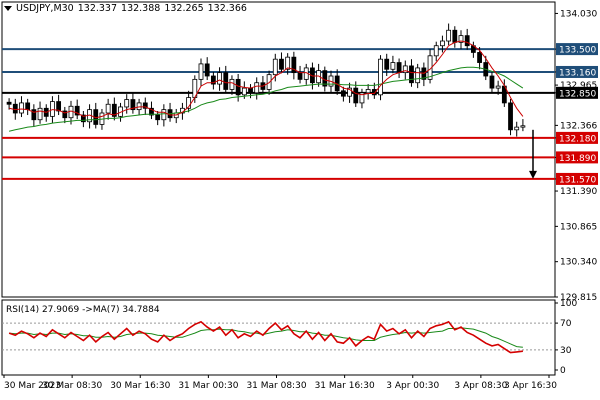  Describe the element at coordinates (577, 94) in the screenshot. I see `level-label: 132.850` at that location.